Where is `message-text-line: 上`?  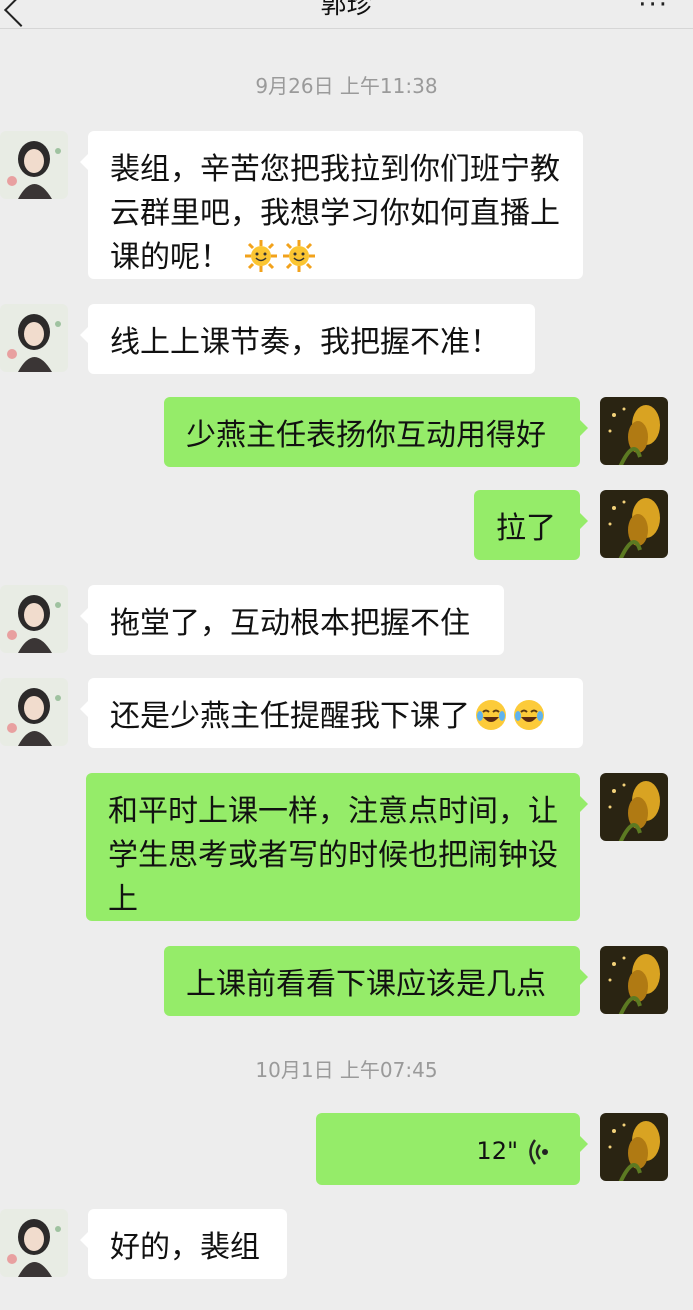 message-text-line: 上 is located at coordinates (123, 899).